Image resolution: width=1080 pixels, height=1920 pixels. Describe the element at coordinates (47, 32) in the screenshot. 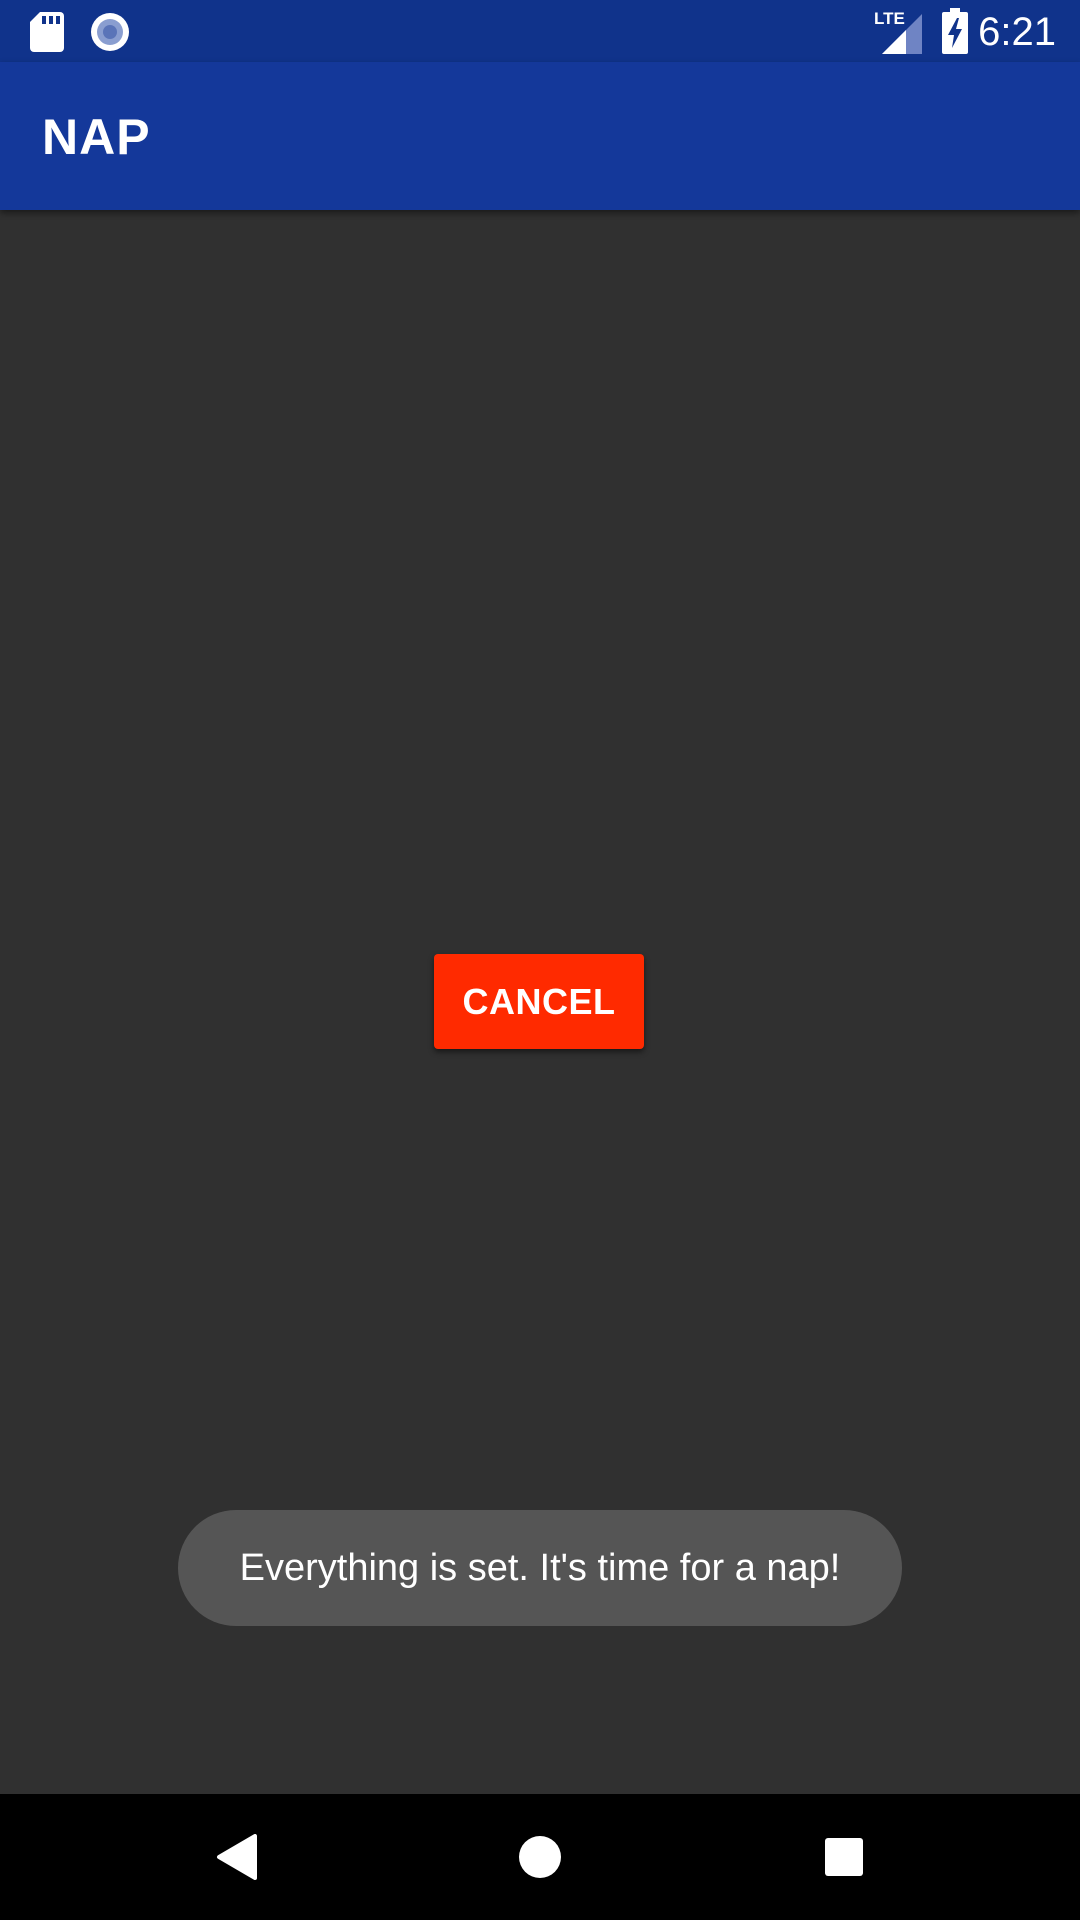

I see `sd-card-icon` at that location.